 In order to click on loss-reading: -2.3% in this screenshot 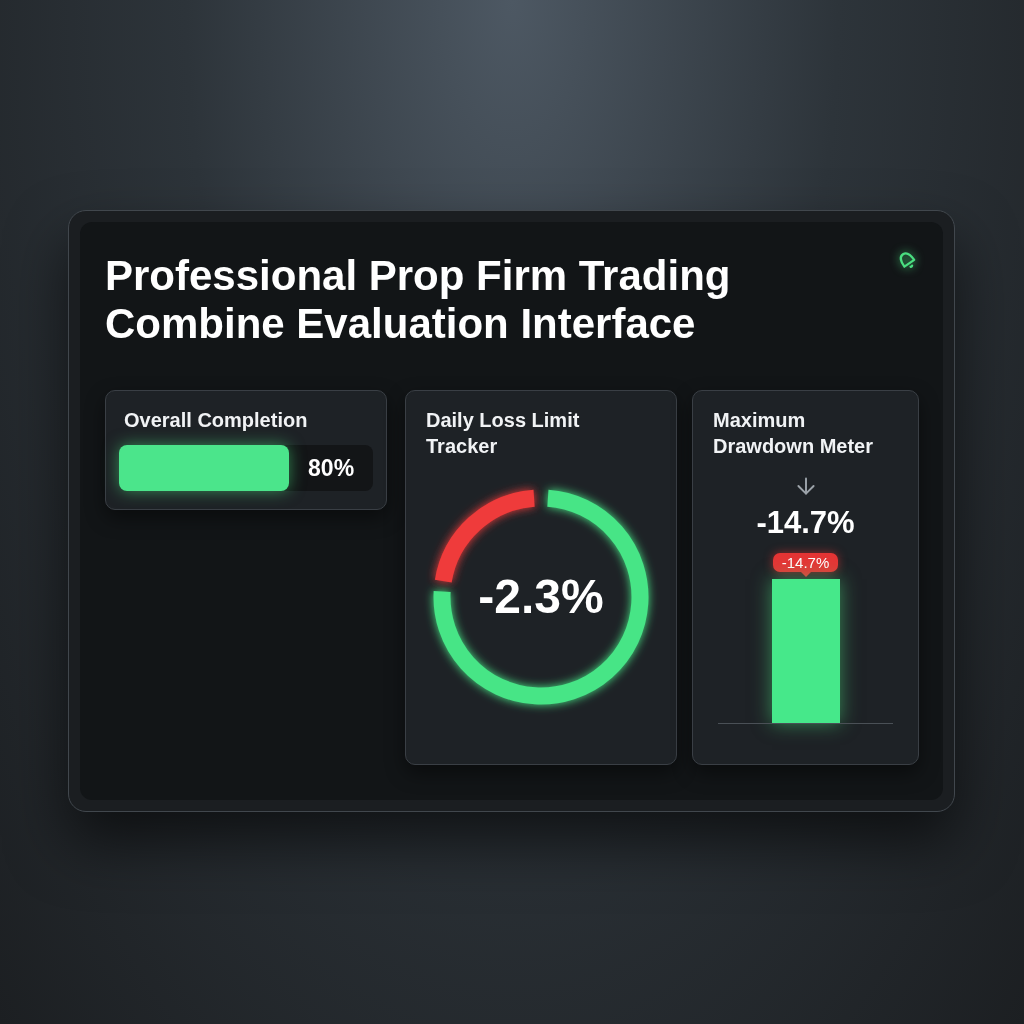, I will do `click(541, 597)`.